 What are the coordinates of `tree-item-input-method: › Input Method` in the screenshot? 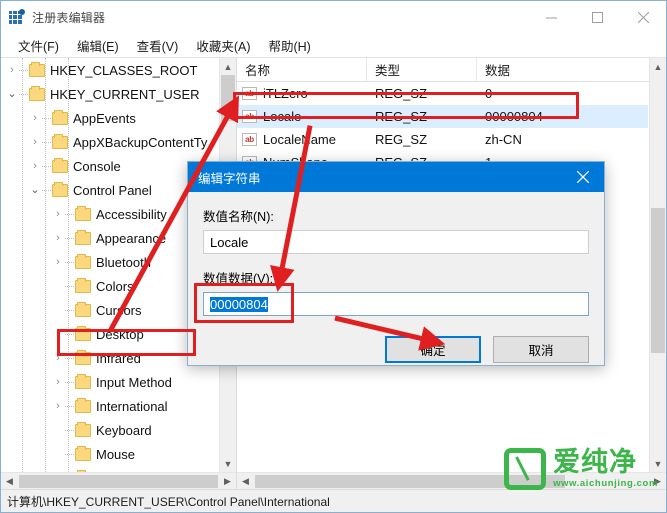 It's located at (109, 382).